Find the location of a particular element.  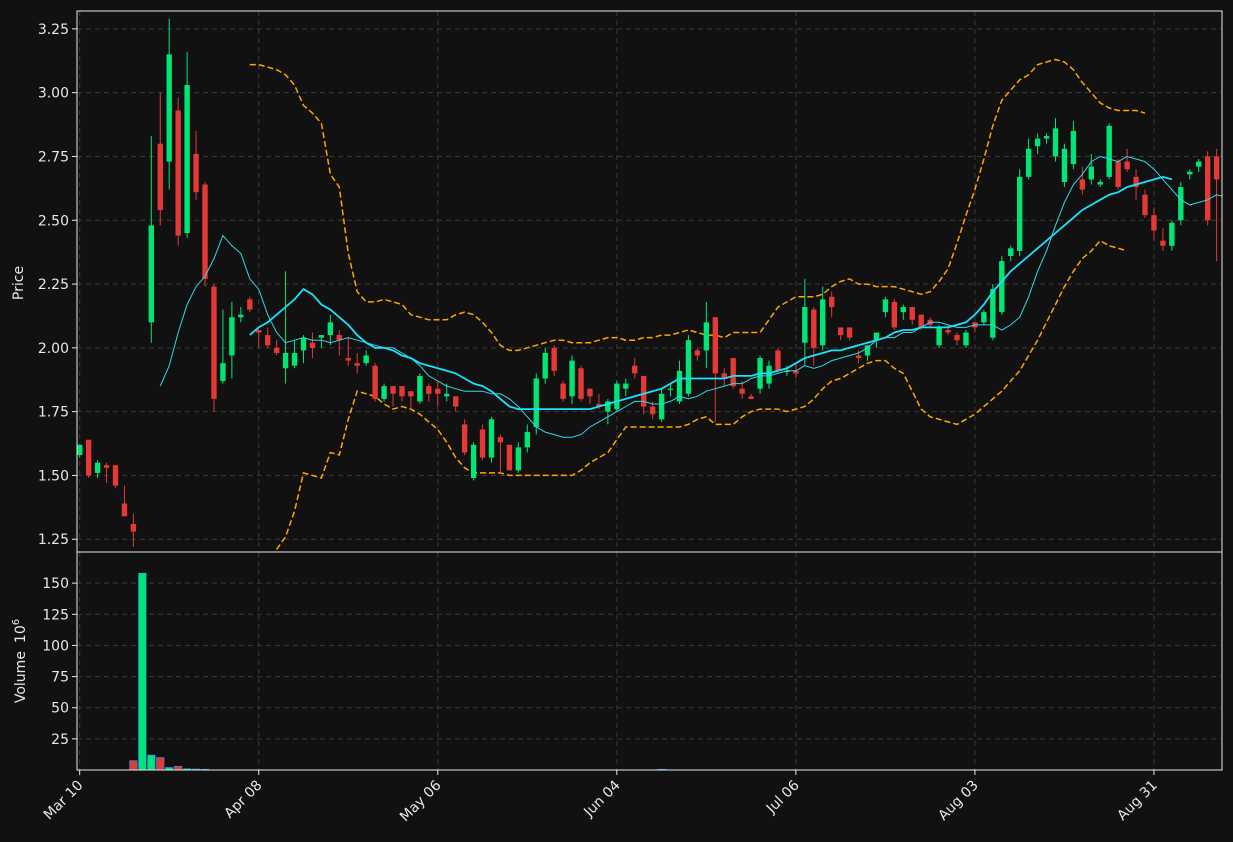

price-axis-label: Price is located at coordinates (19, 283).